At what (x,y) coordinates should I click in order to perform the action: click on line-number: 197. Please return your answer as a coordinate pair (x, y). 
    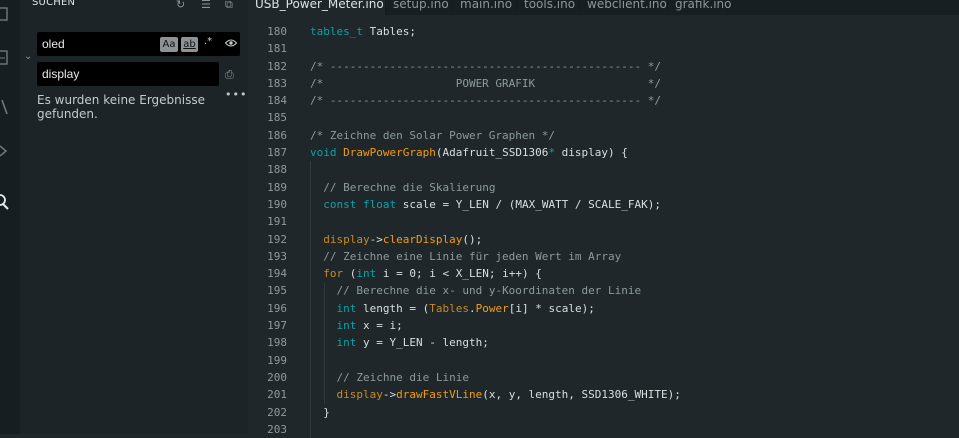
    Looking at the image, I should click on (277, 326).